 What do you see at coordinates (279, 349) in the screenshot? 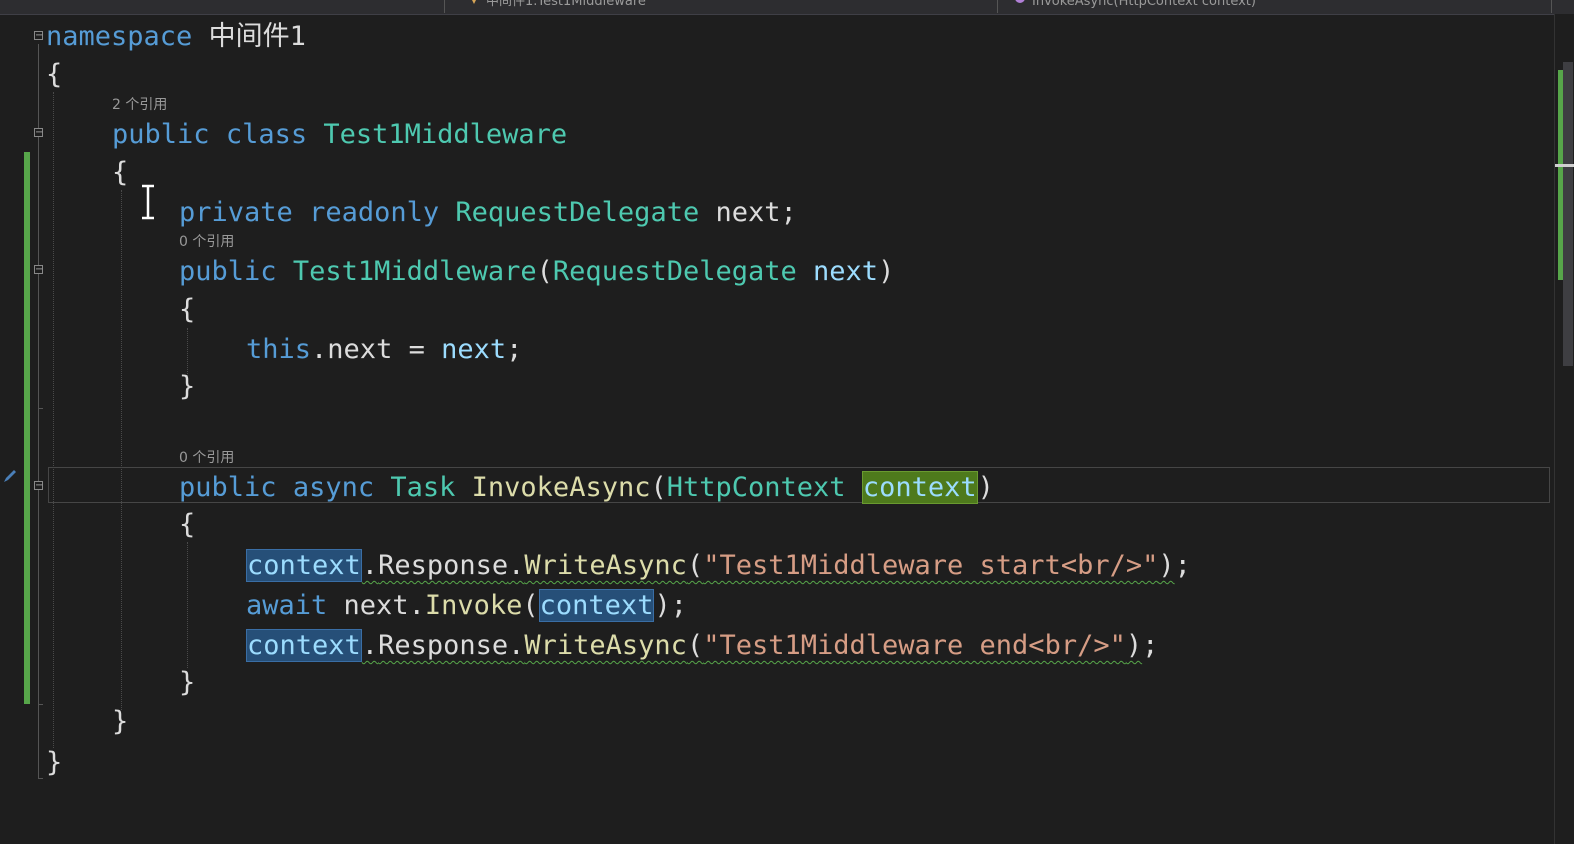
I see `keyword-this: this` at bounding box center [279, 349].